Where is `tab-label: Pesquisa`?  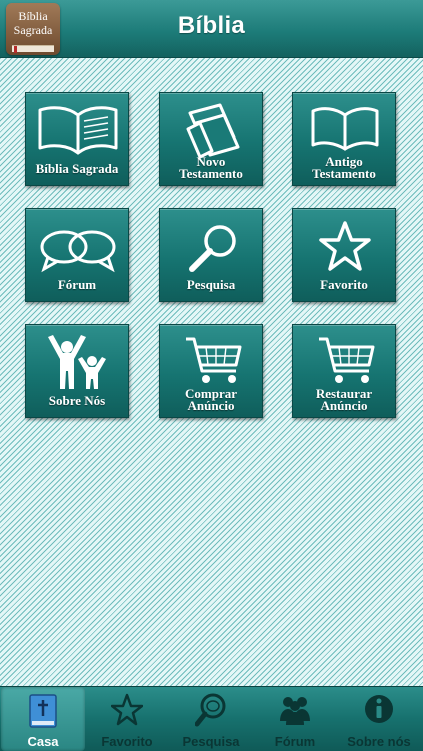 tab-label: Pesquisa is located at coordinates (211, 741).